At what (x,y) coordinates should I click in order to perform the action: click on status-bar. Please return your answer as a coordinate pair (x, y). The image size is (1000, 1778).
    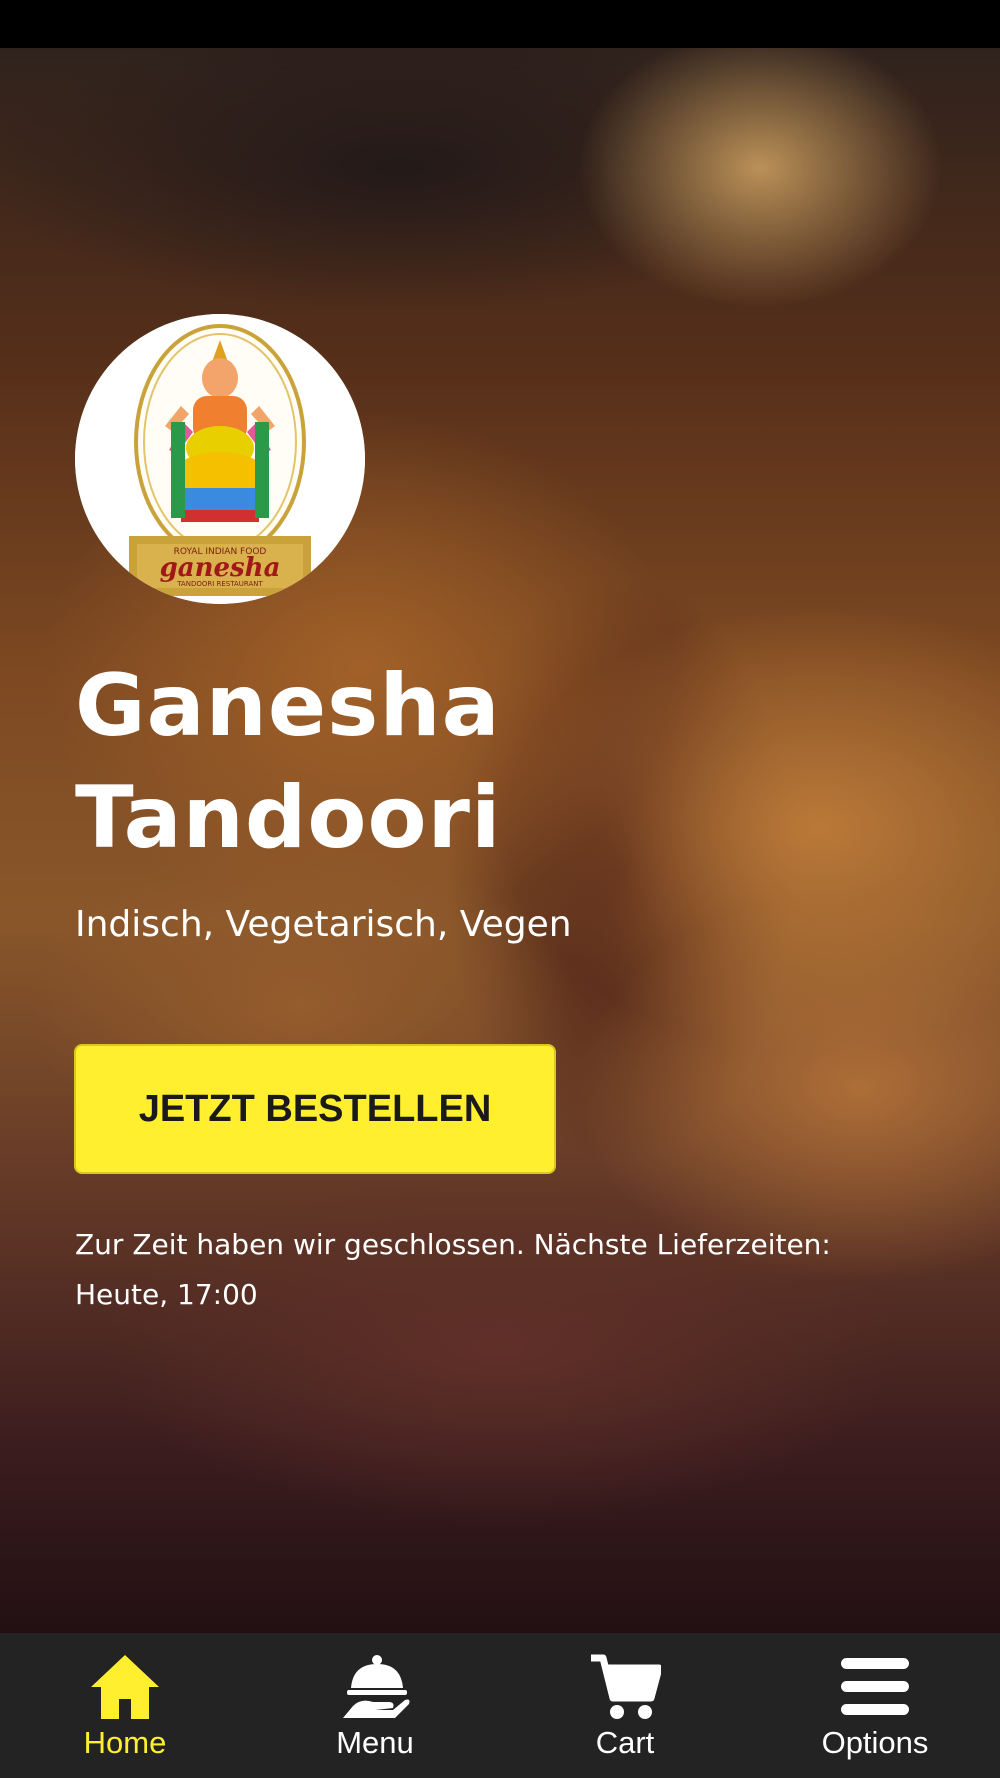
    Looking at the image, I should click on (500, 24).